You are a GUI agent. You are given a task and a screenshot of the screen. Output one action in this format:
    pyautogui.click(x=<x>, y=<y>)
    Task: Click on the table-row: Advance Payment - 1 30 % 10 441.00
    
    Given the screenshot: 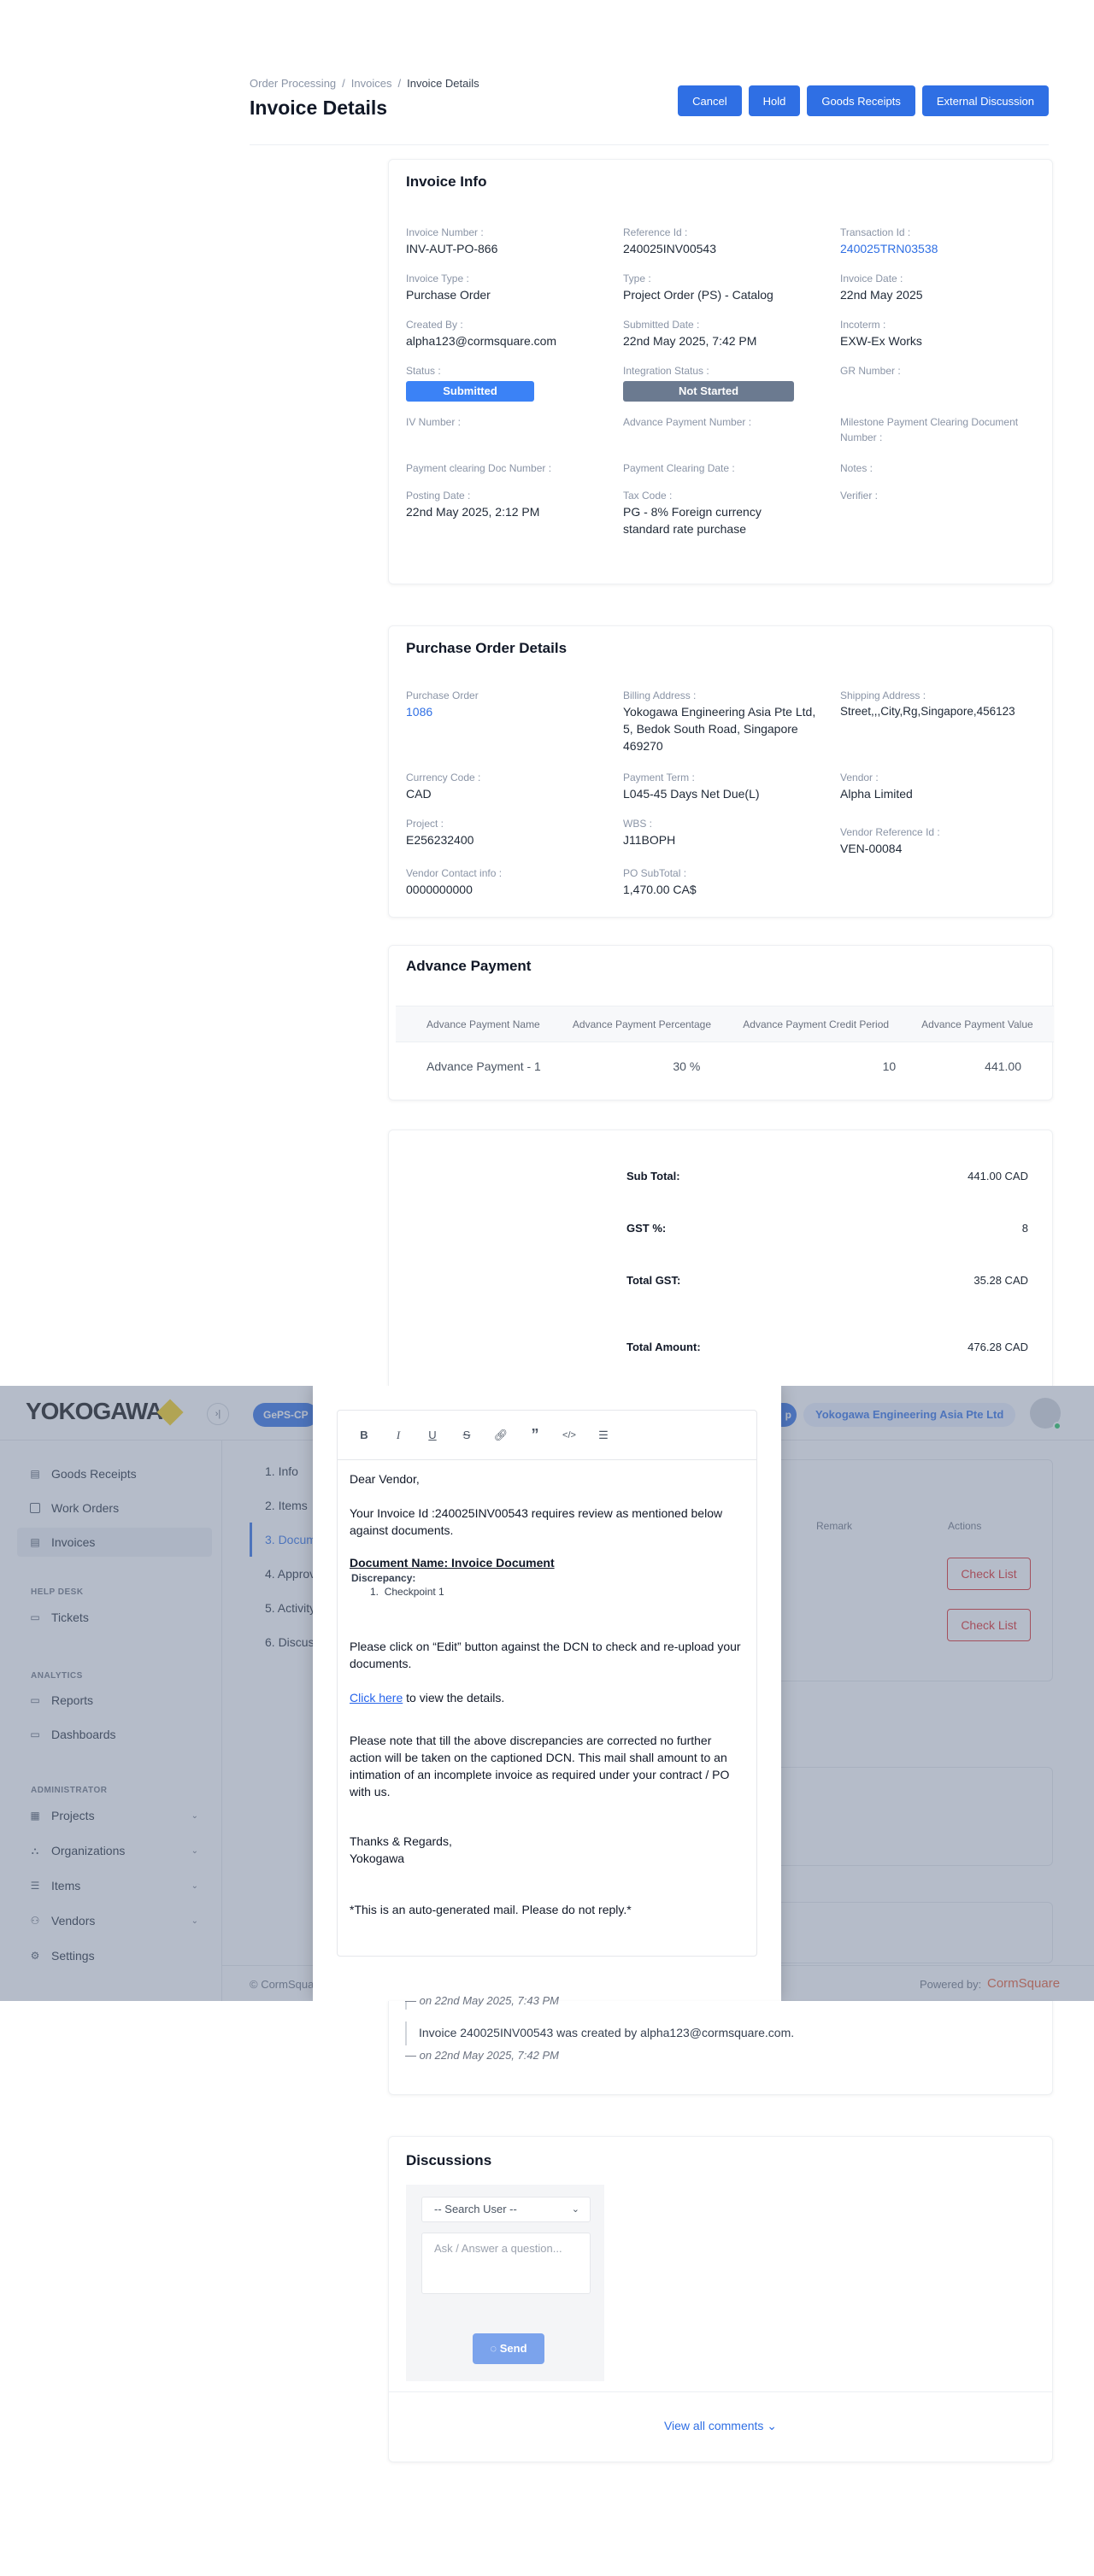 What is the action you would take?
    pyautogui.click(x=725, y=1066)
    